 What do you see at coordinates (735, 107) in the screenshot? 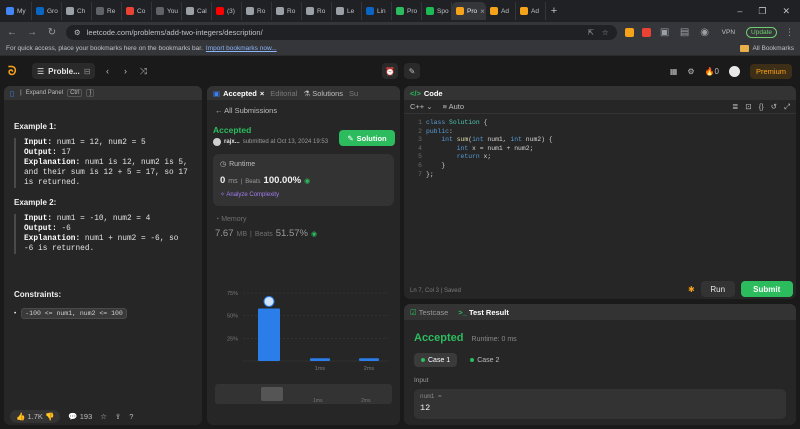
I see `format-icon: ≣` at bounding box center [735, 107].